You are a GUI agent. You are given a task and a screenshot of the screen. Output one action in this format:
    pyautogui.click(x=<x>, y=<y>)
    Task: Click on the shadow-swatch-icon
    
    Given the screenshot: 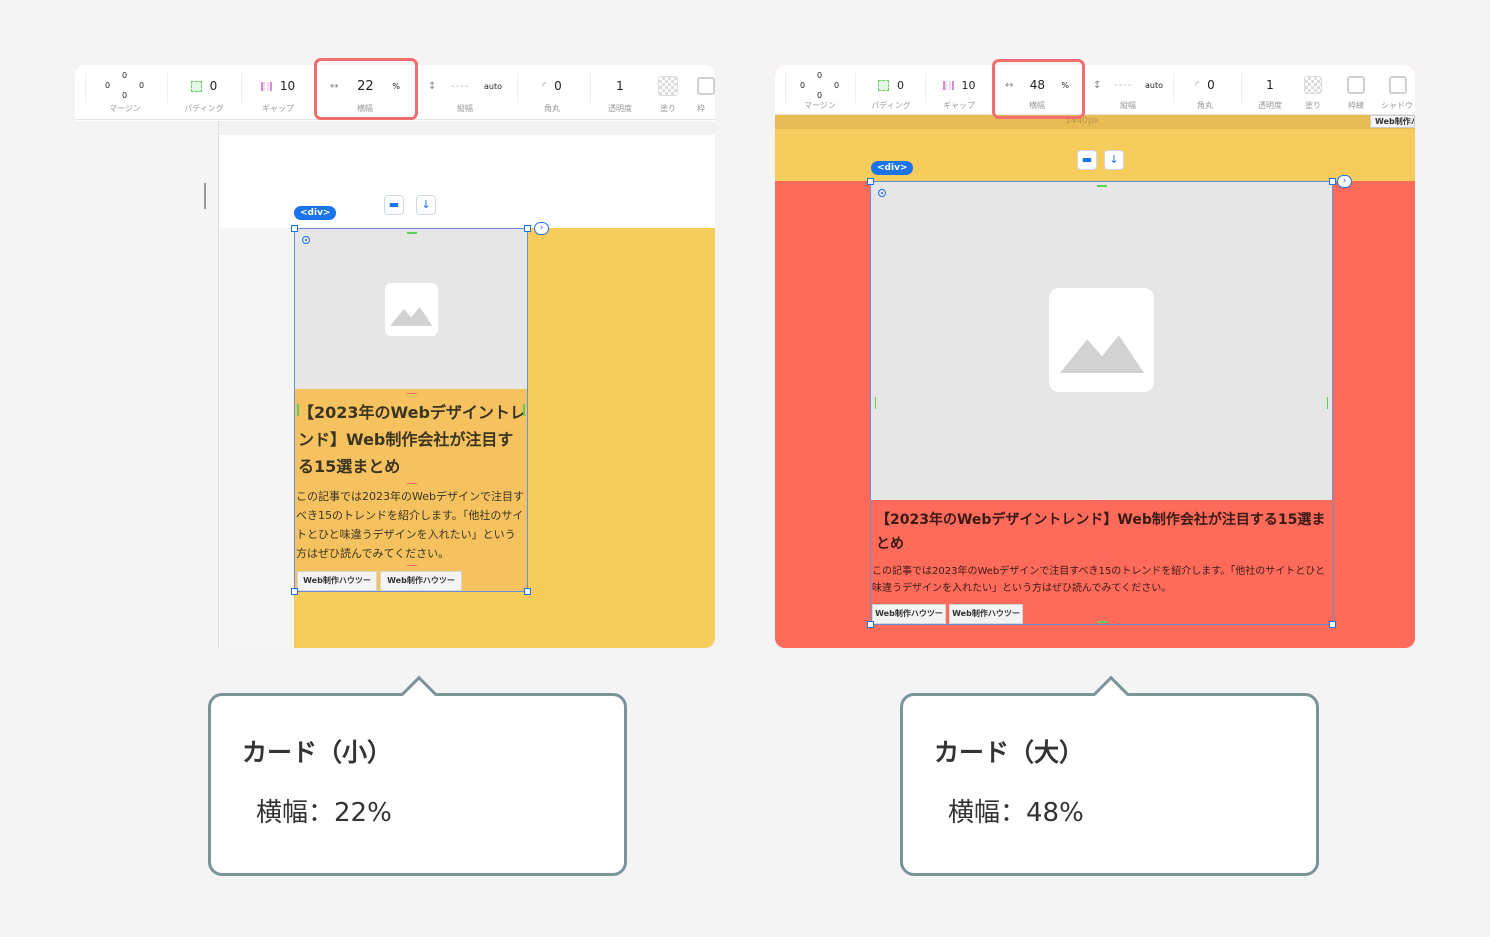 What is the action you would take?
    pyautogui.click(x=1398, y=85)
    